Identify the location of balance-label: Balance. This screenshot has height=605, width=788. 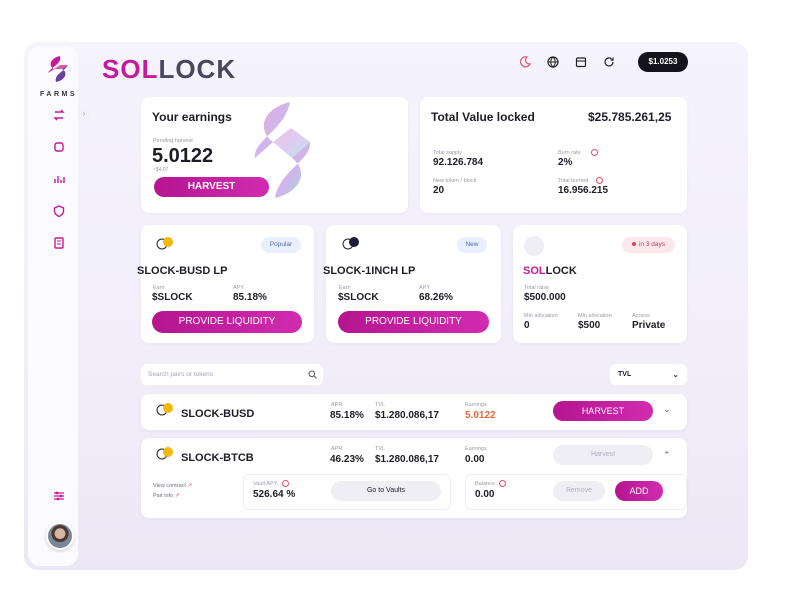
(485, 484).